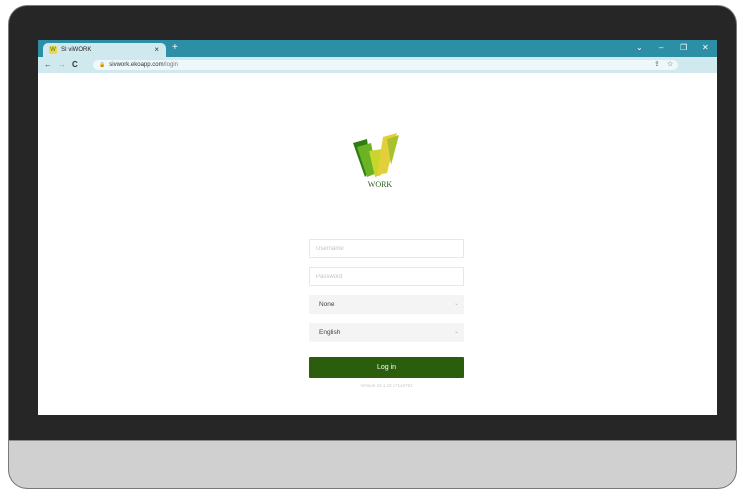  I want to click on url-text: sivwork.ekoapp.com/login, so click(143, 65).